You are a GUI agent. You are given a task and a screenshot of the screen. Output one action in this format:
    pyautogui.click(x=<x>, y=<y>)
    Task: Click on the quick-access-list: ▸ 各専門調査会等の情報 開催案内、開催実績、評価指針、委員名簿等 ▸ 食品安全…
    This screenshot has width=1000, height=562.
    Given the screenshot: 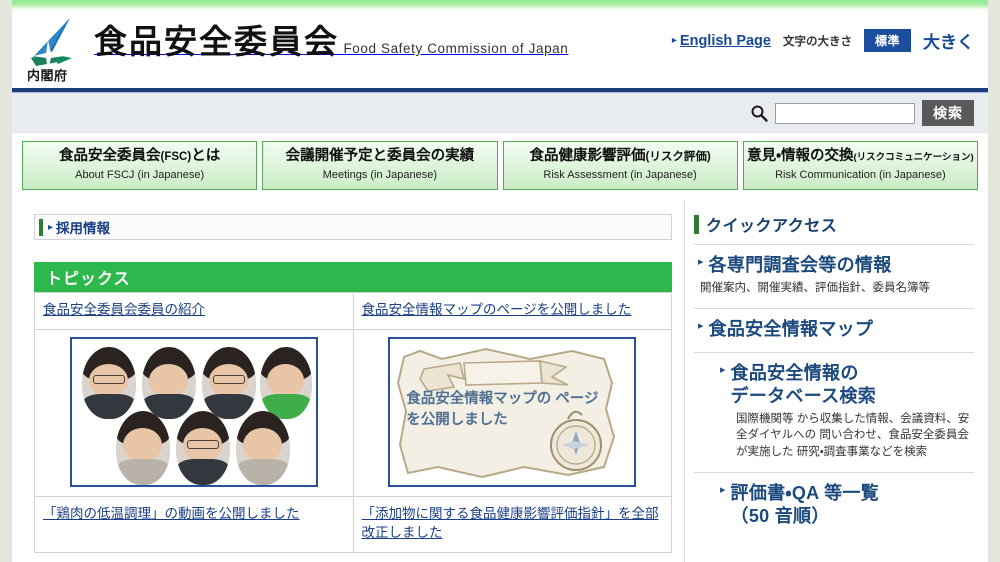 What is the action you would take?
    pyautogui.click(x=834, y=391)
    